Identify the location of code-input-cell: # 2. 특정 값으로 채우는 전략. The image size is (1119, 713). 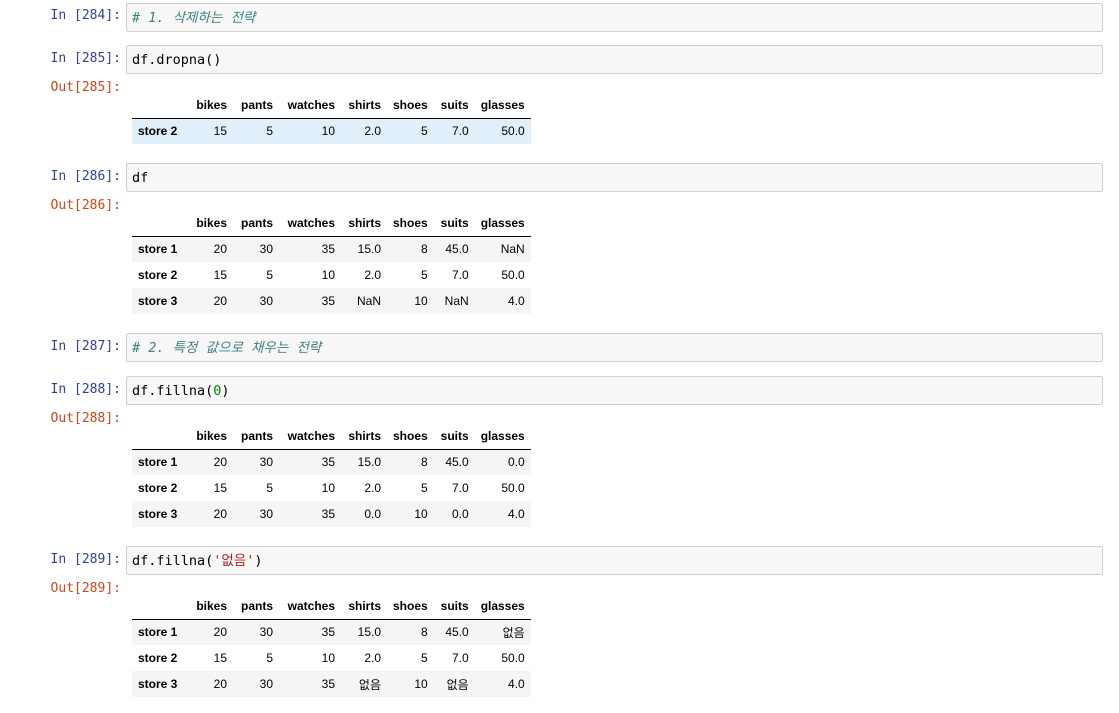
(614, 347).